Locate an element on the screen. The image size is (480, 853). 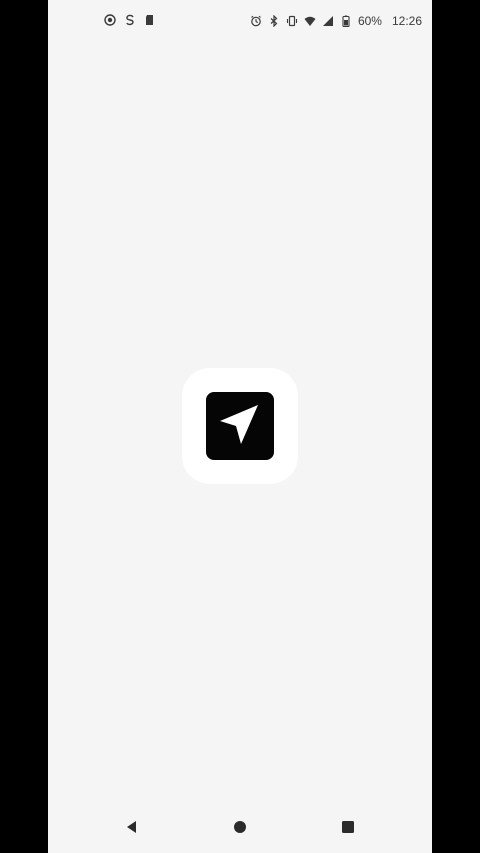
back-icon is located at coordinates (132, 829).